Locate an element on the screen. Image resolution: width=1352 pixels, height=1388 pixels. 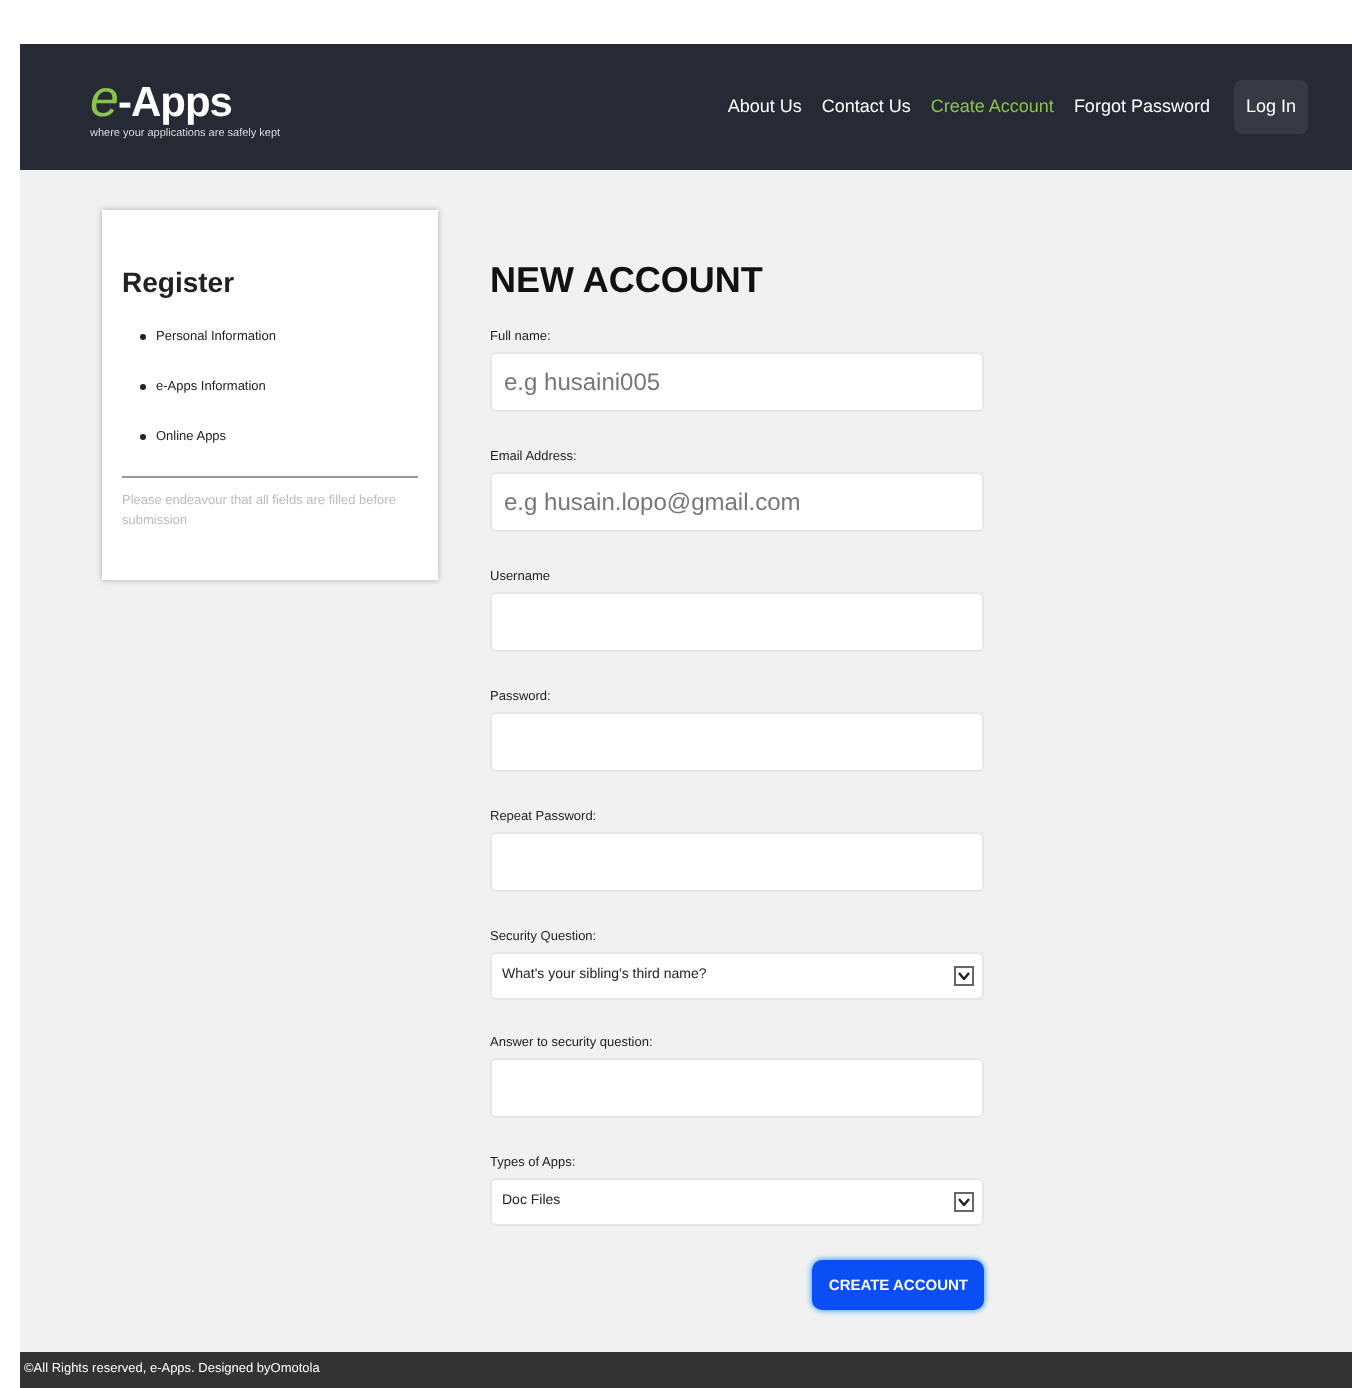
logo: e-Apps is located at coordinates (185, 97).